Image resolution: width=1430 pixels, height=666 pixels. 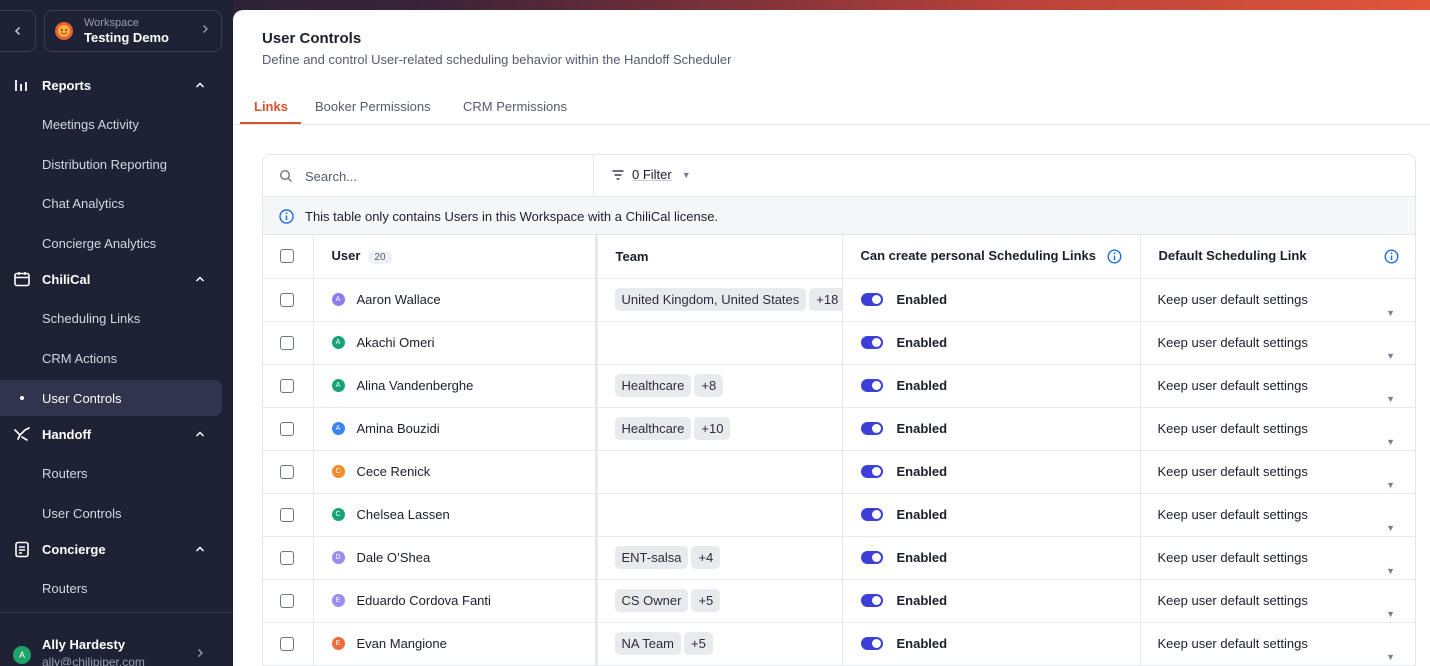 I want to click on team-pill: +4, so click(x=706, y=557).